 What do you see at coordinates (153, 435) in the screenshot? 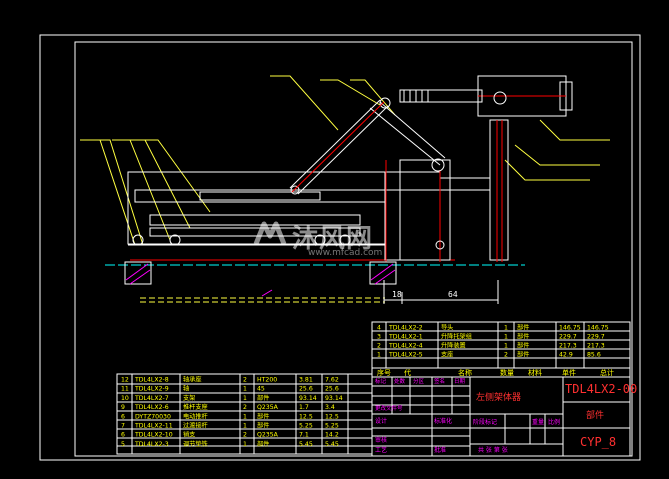
I see `cell-code: TDL4LX2-10` at bounding box center [153, 435].